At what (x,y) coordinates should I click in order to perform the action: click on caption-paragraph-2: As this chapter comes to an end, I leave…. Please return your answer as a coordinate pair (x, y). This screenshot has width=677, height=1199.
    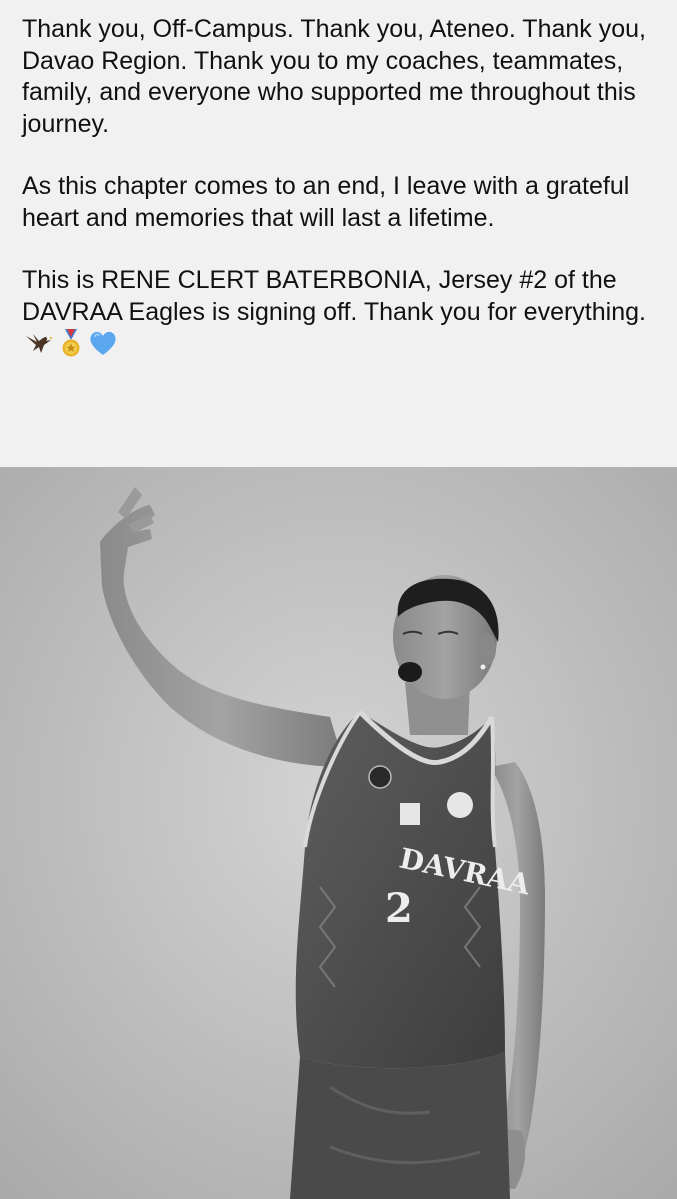
    Looking at the image, I should click on (326, 202).